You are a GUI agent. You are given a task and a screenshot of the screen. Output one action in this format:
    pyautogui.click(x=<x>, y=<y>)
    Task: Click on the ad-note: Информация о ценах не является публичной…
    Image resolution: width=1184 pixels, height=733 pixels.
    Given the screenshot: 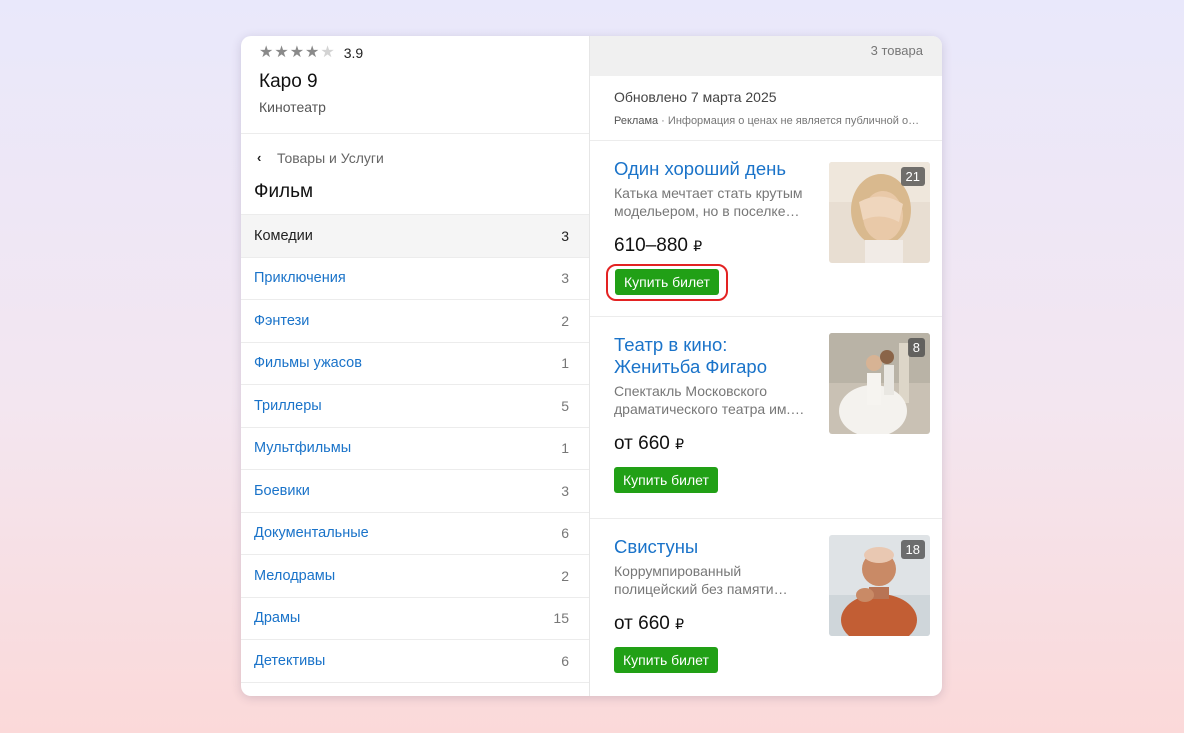 What is the action you would take?
    pyautogui.click(x=795, y=121)
    